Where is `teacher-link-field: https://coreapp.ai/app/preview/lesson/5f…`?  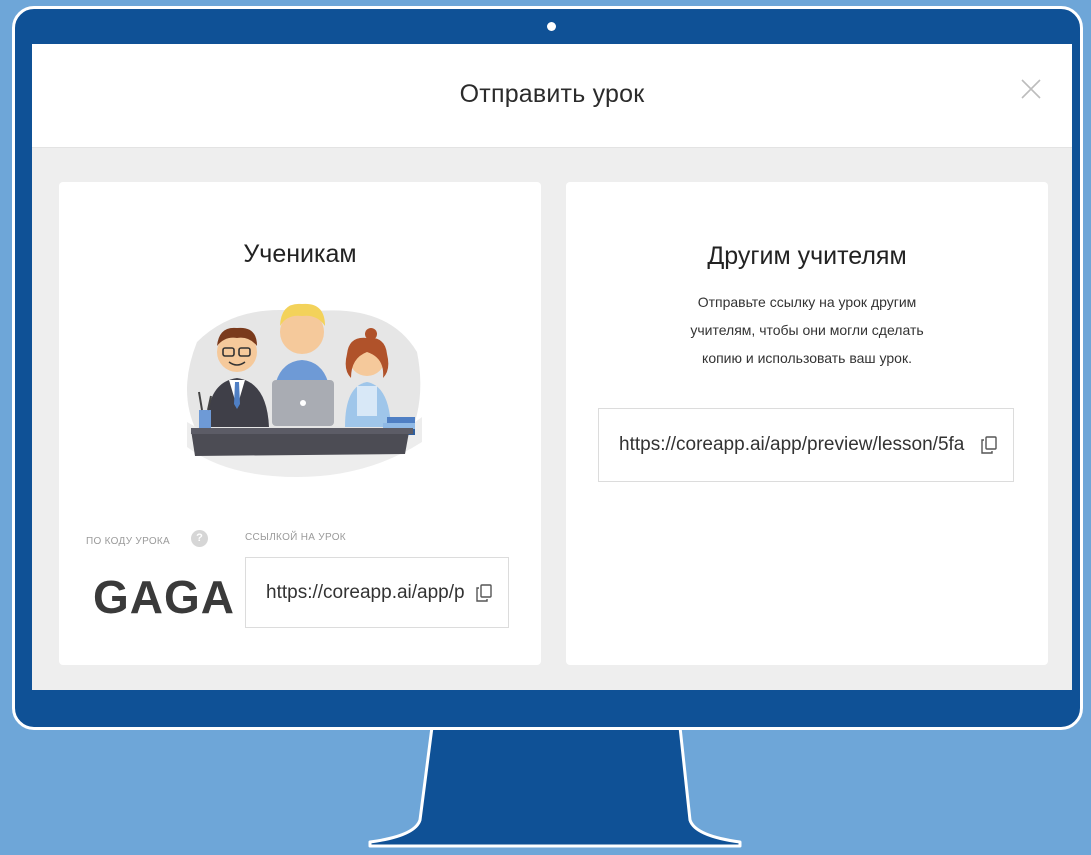 teacher-link-field: https://coreapp.ai/app/preview/lesson/5f… is located at coordinates (806, 445).